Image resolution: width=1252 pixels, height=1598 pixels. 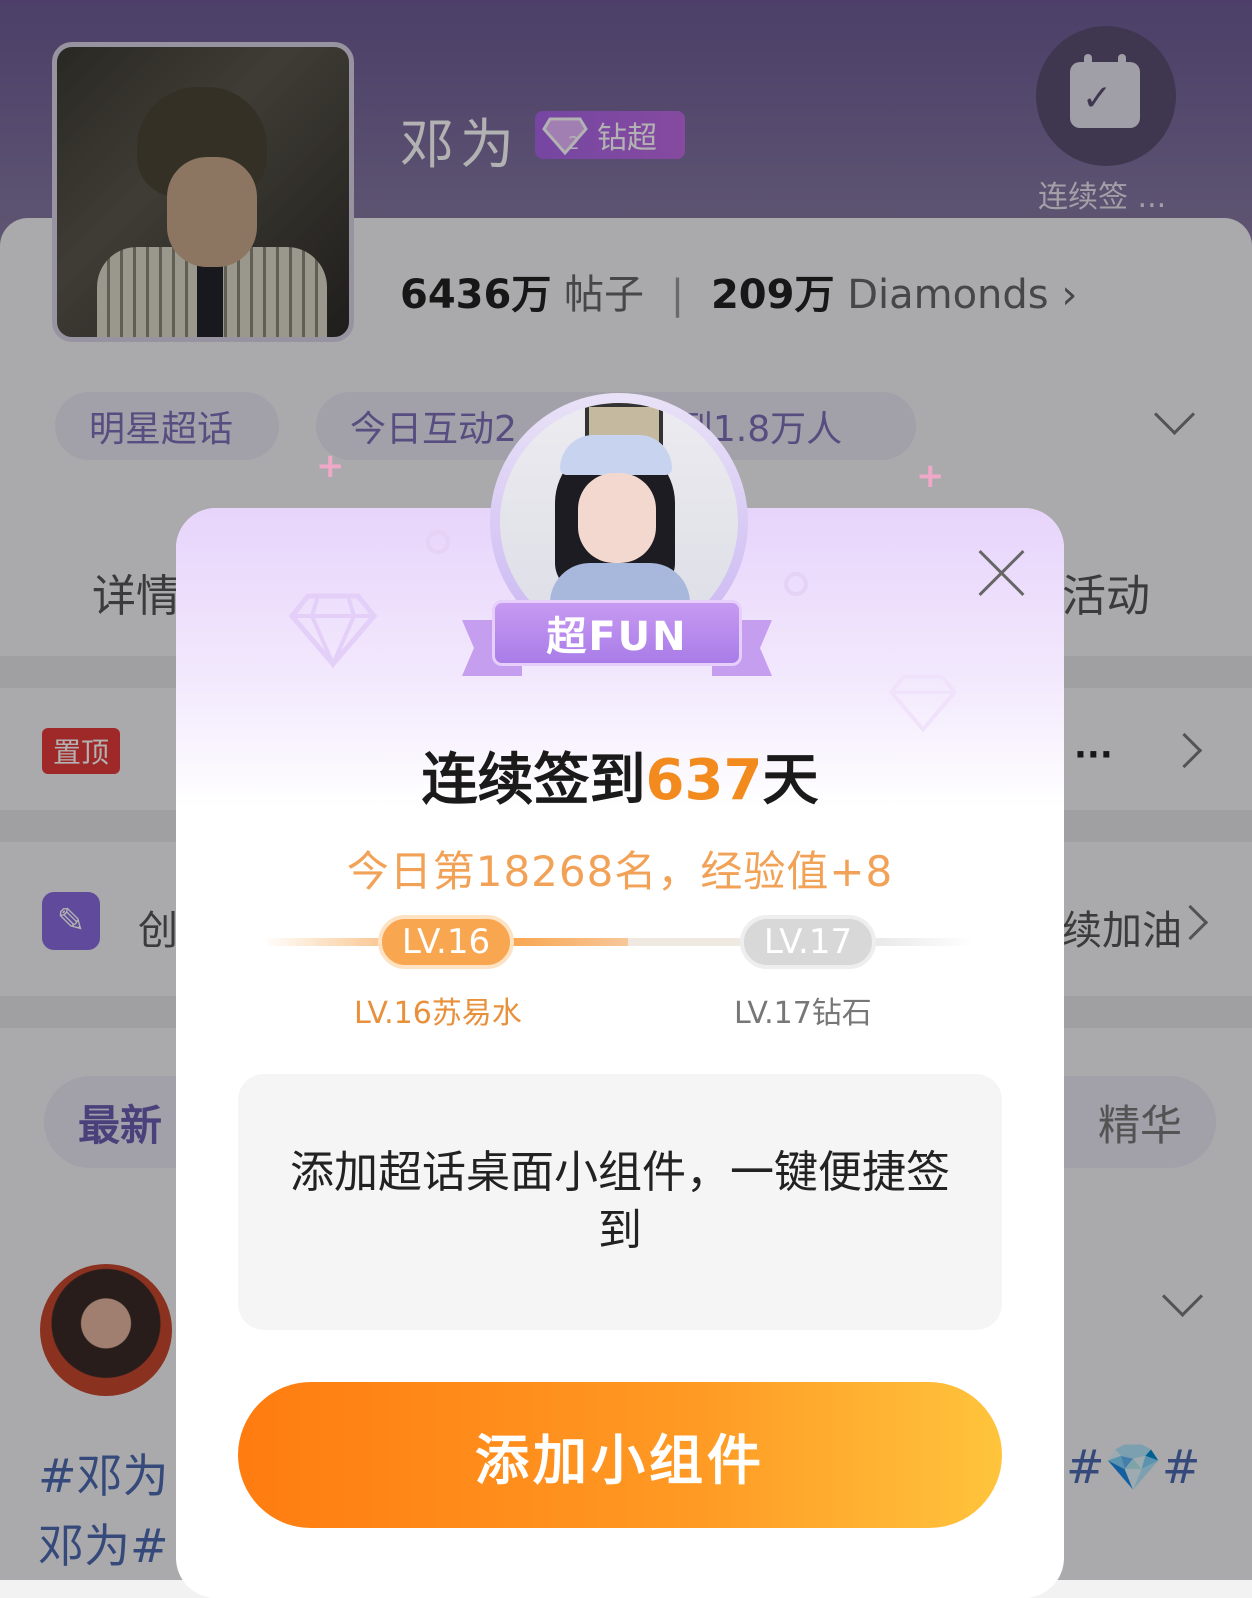 I want to click on streak-title: 连续签到637天, so click(x=620, y=780).